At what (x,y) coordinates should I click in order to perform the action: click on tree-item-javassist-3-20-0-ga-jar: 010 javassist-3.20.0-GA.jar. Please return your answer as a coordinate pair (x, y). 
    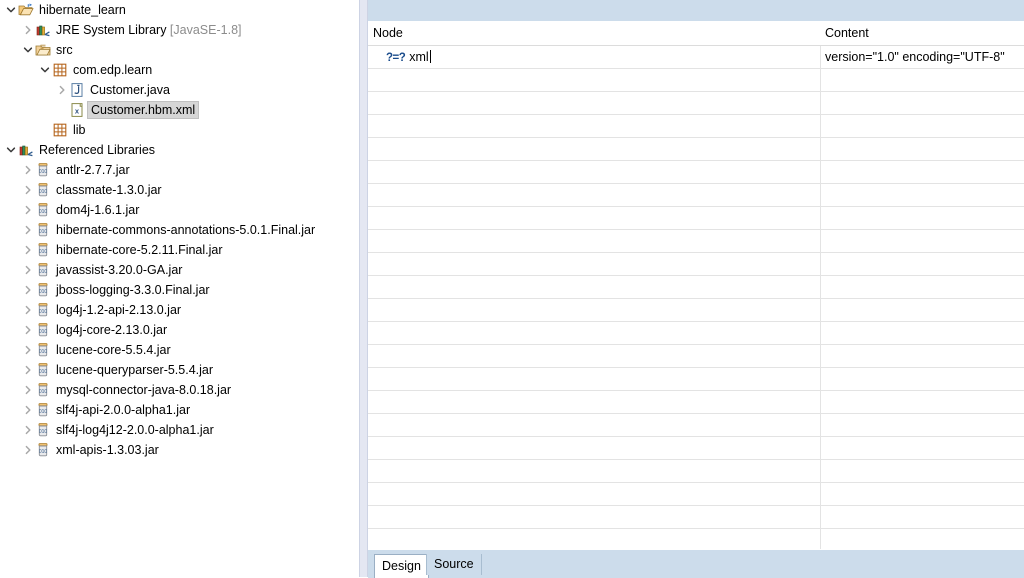
    Looking at the image, I should click on (179, 270).